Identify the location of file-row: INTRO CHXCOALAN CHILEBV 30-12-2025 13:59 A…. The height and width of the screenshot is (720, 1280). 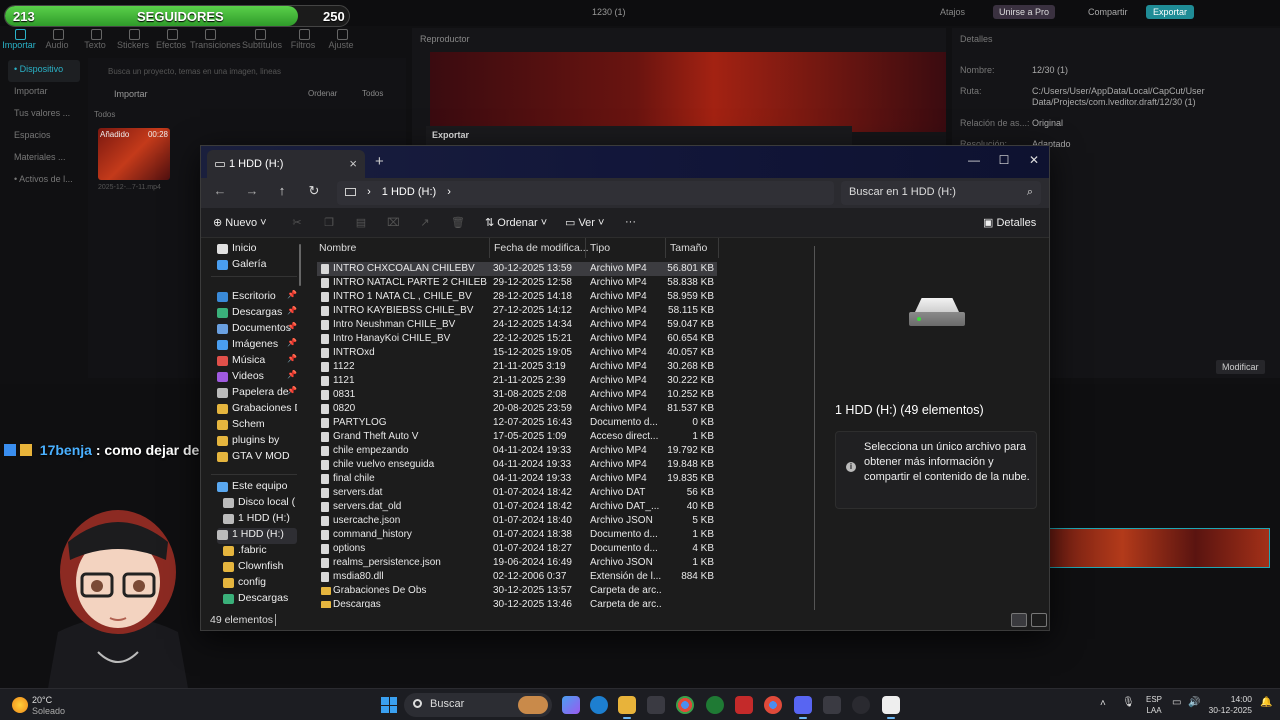
(517, 269).